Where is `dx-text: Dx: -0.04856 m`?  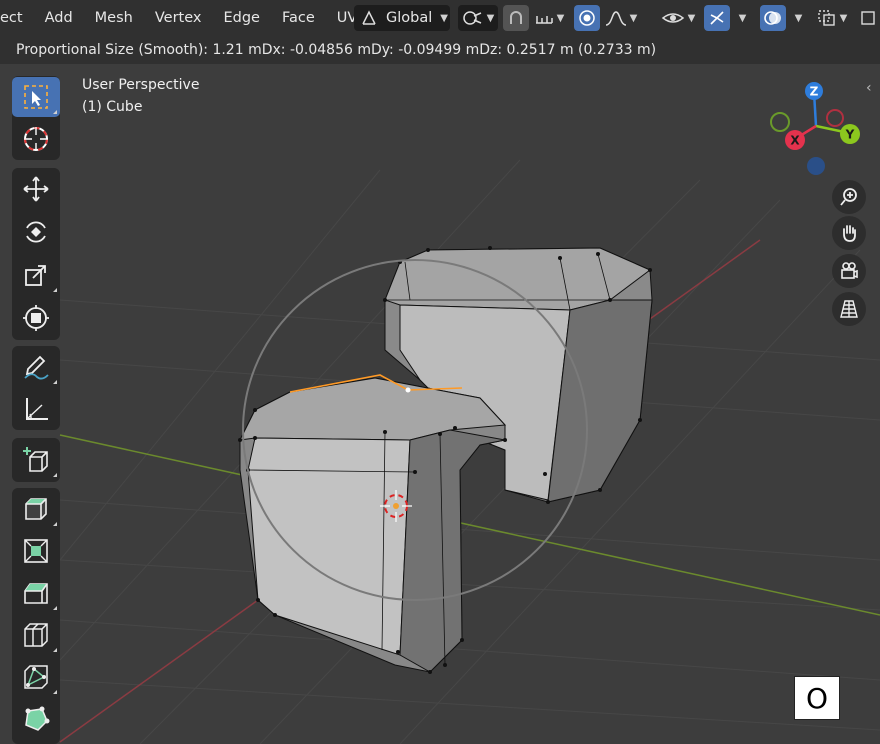 dx-text: Dx: -0.04856 m is located at coordinates (316, 50).